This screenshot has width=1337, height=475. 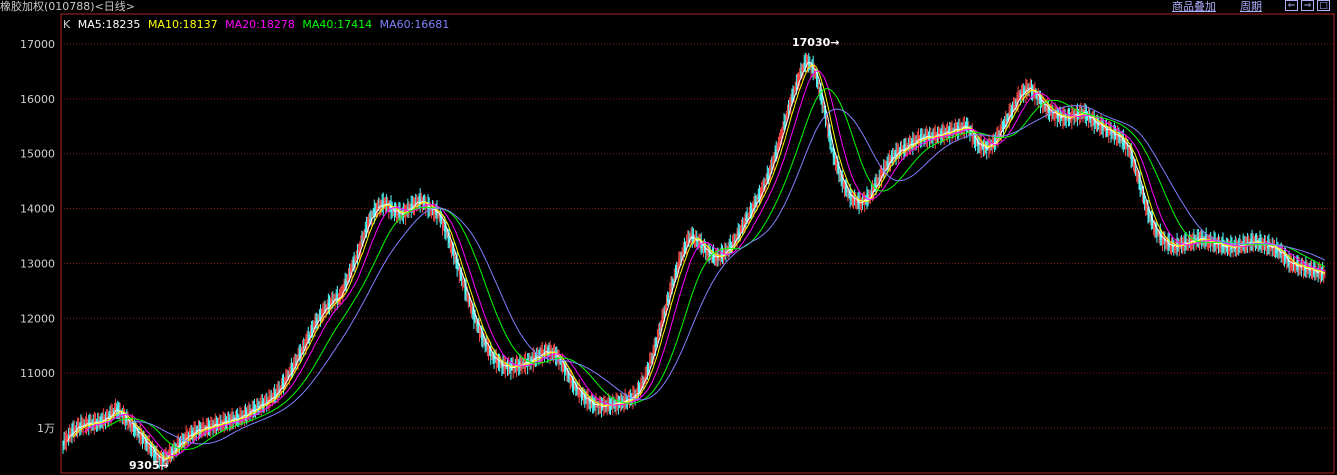 I want to click on y-tick-label: 13000, so click(x=37, y=263).